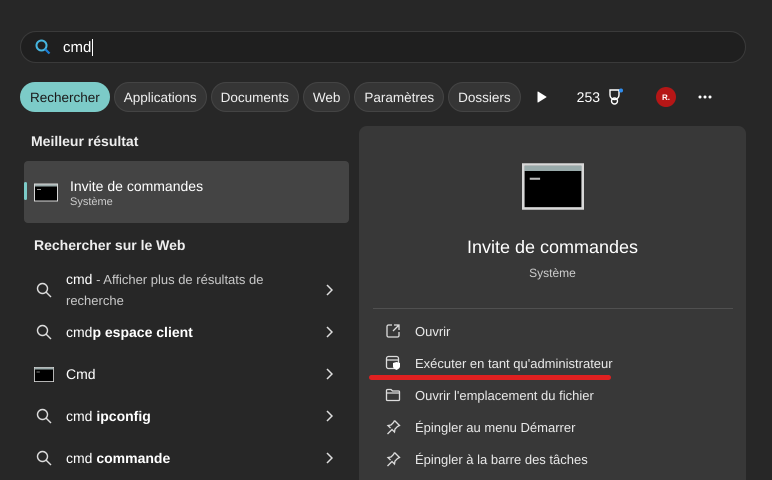 Image resolution: width=772 pixels, height=480 pixels. Describe the element at coordinates (514, 363) in the screenshot. I see `action-label: Exécuter en tant qu'administrateur` at that location.